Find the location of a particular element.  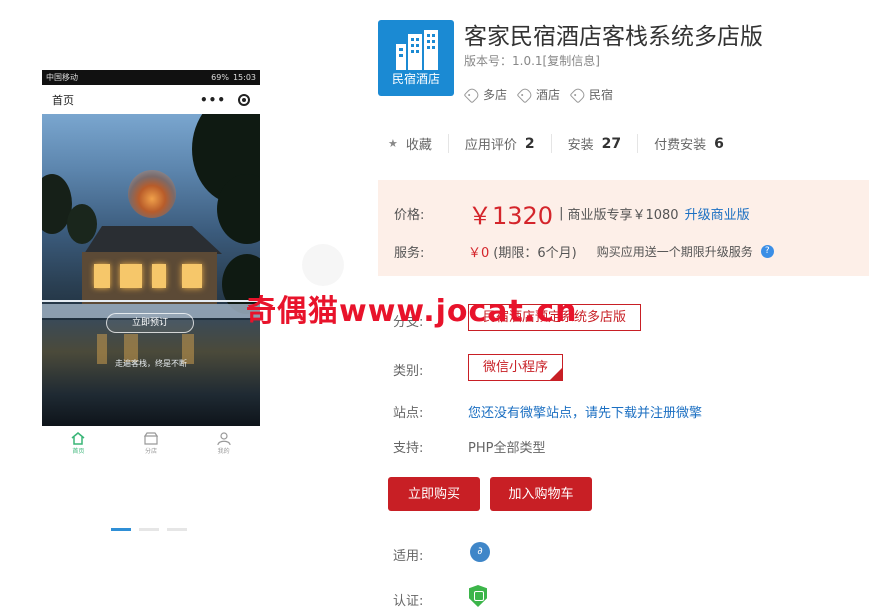

time-text: 15:03 is located at coordinates (244, 77).